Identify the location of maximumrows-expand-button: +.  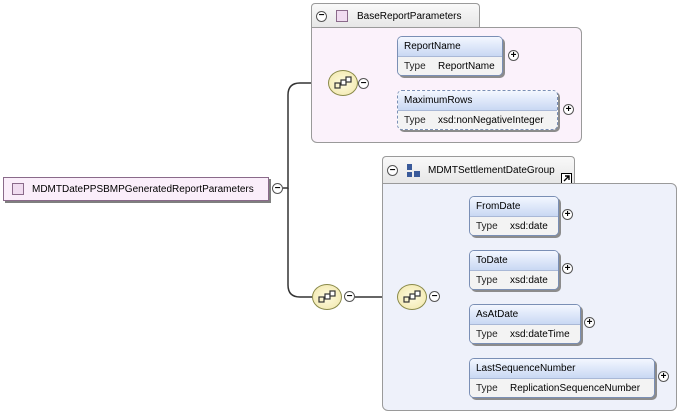
(568, 109).